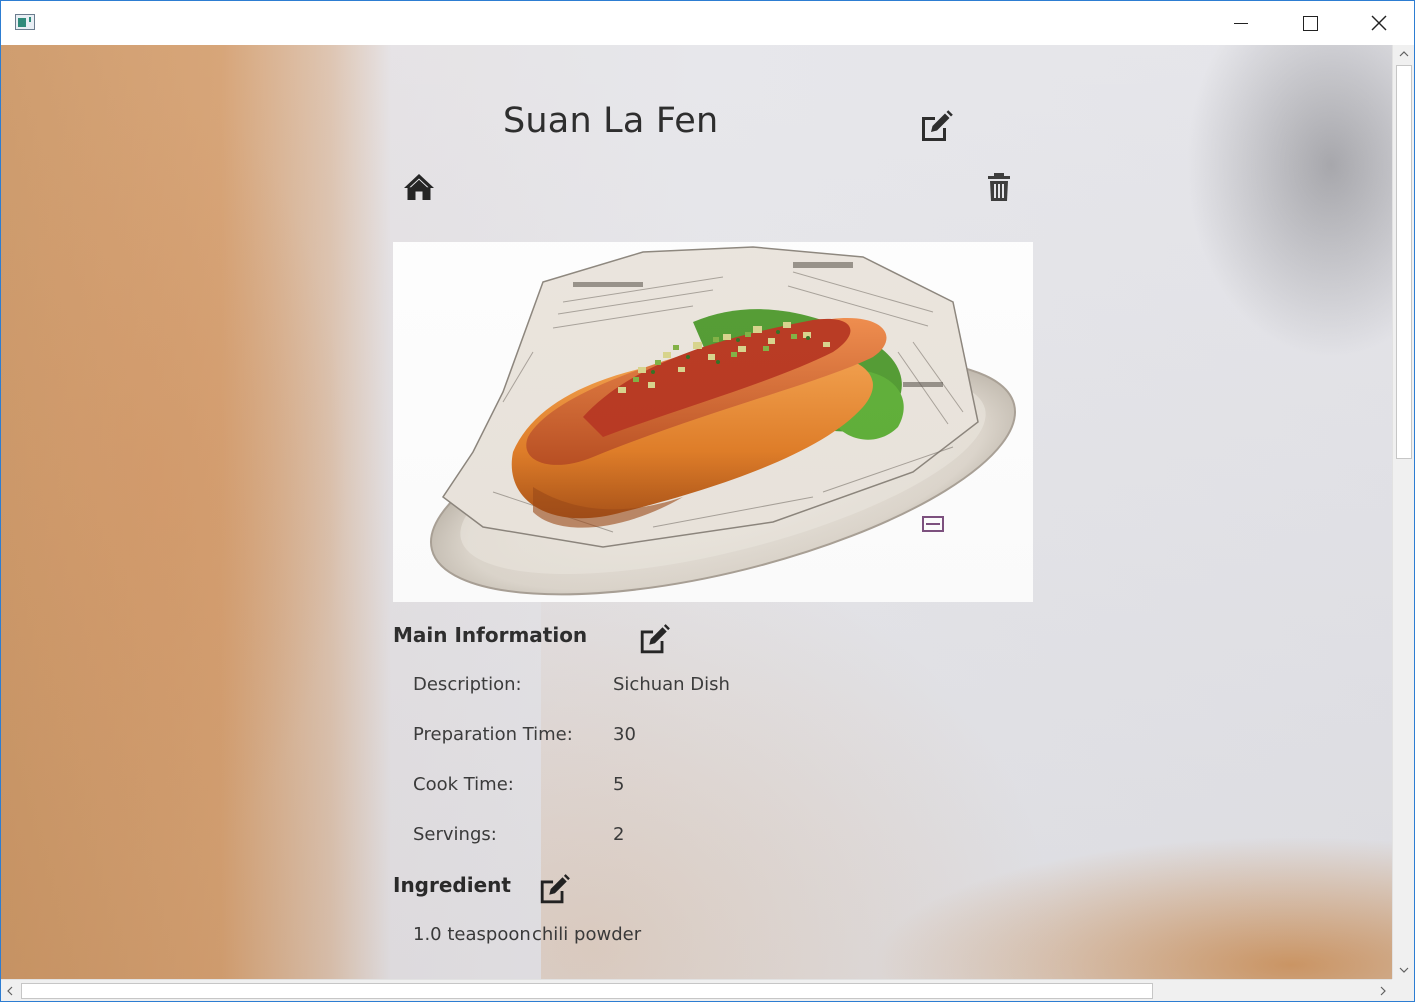 The width and height of the screenshot is (1415, 1002). I want to click on scroll-right-button, so click(1383, 991).